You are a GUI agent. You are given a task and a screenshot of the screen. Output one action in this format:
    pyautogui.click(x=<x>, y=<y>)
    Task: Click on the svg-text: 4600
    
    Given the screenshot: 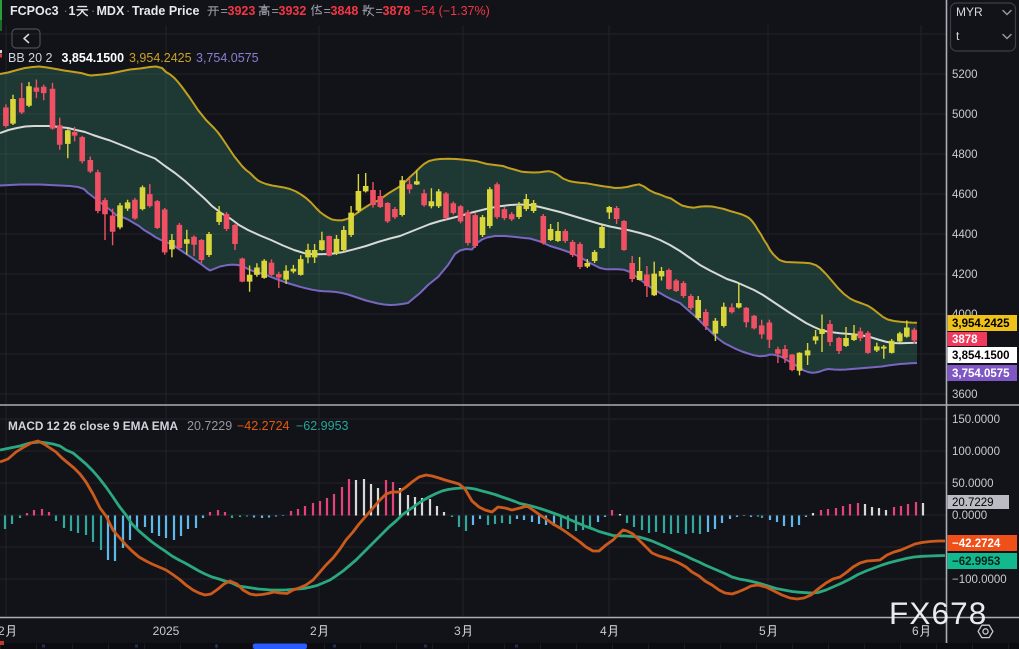 What is the action you would take?
    pyautogui.click(x=965, y=195)
    